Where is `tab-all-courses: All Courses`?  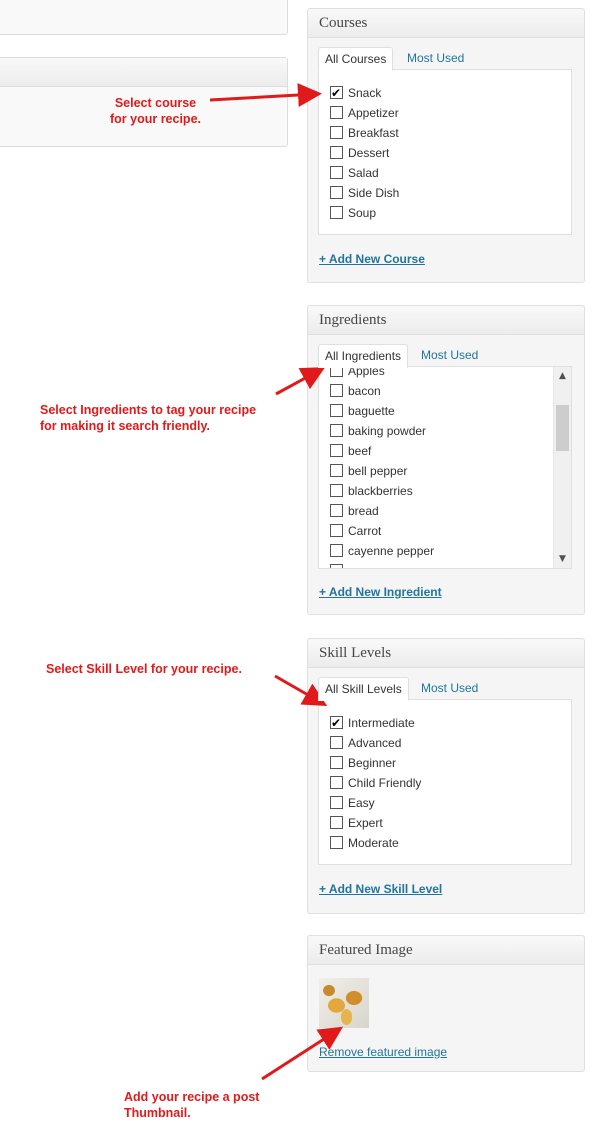
tab-all-courses: All Courses is located at coordinates (356, 59).